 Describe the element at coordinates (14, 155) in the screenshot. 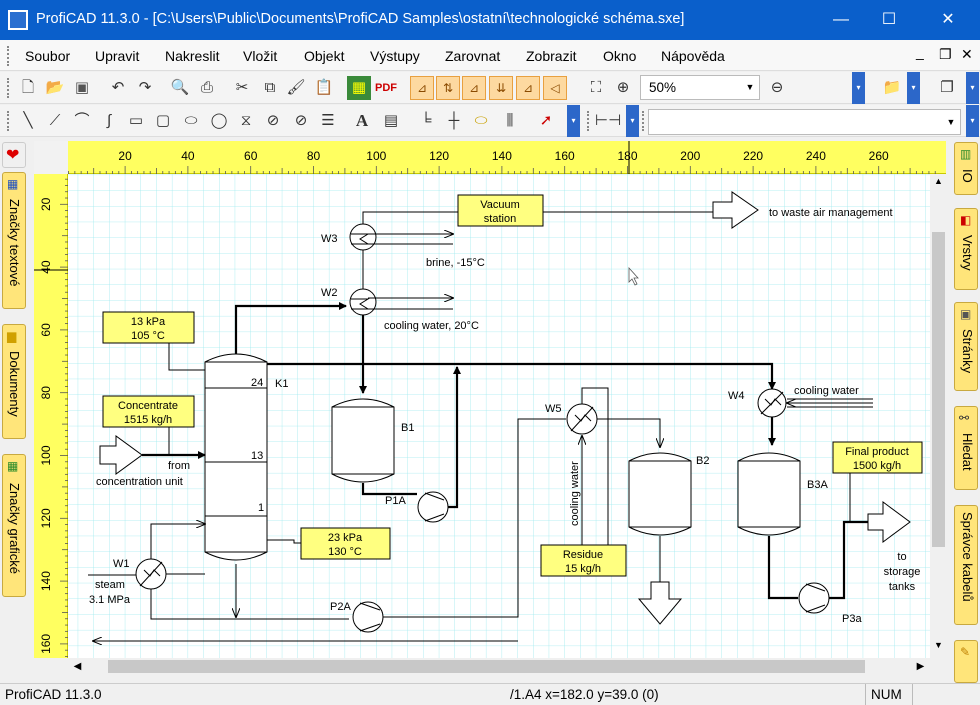

I see `favorites-tab: ❤` at that location.